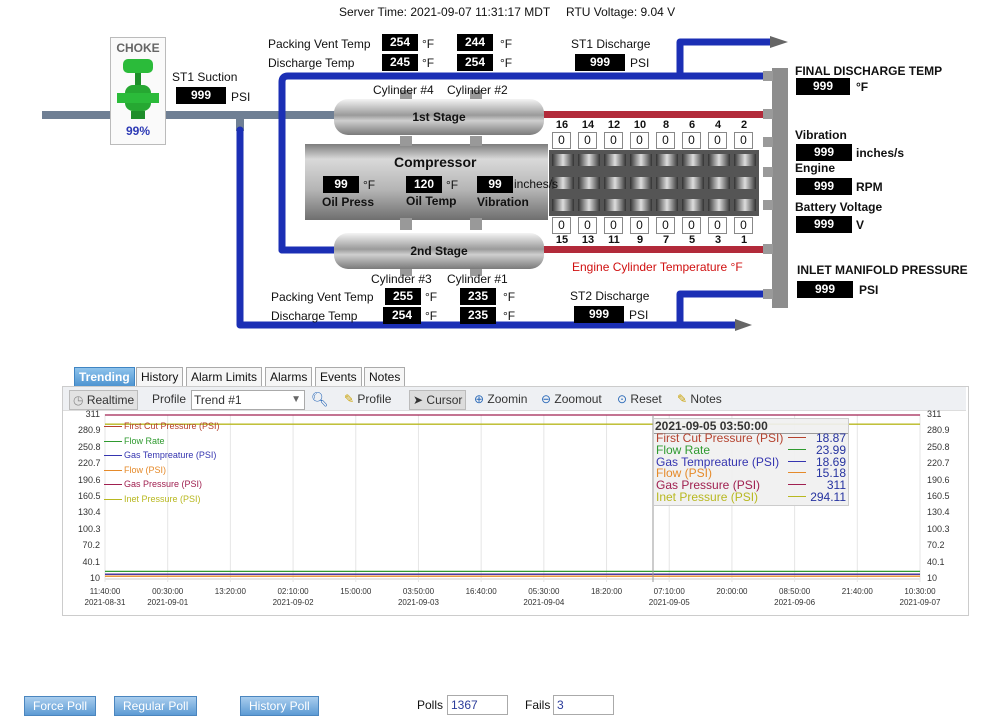  What do you see at coordinates (402, 315) in the screenshot?
I see `bottom-dt1: 254` at bounding box center [402, 315].